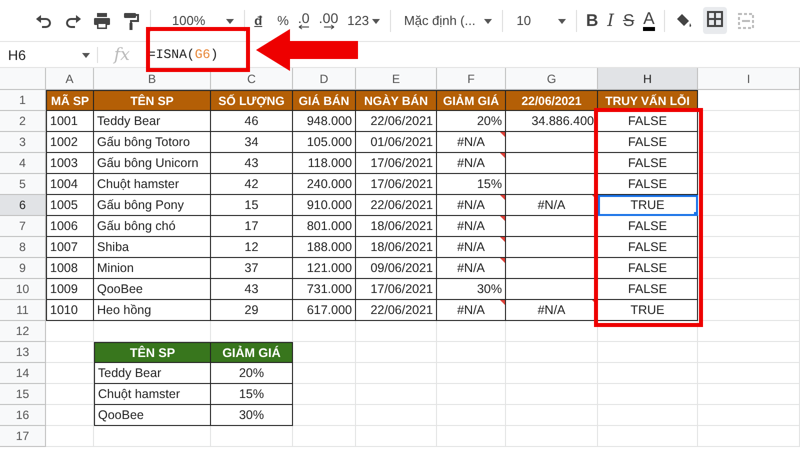 Image resolution: width=800 pixels, height=450 pixels. I want to click on table-cell: 1010, so click(70, 310).